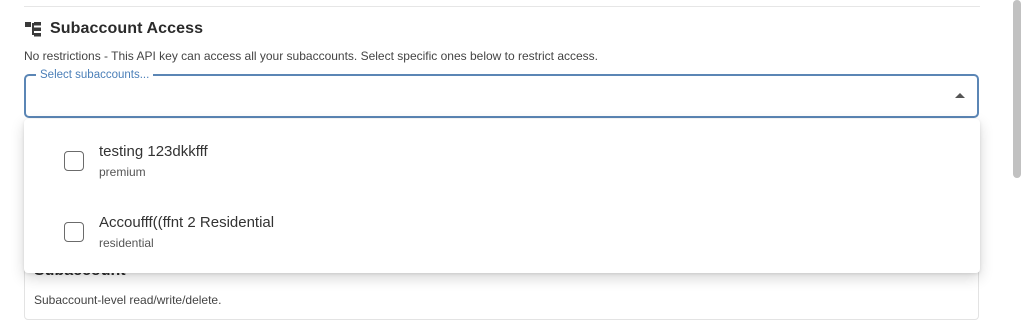 This screenshot has width=1024, height=320. What do you see at coordinates (127, 28) in the screenshot?
I see `section-title: Subaccount Access` at bounding box center [127, 28].